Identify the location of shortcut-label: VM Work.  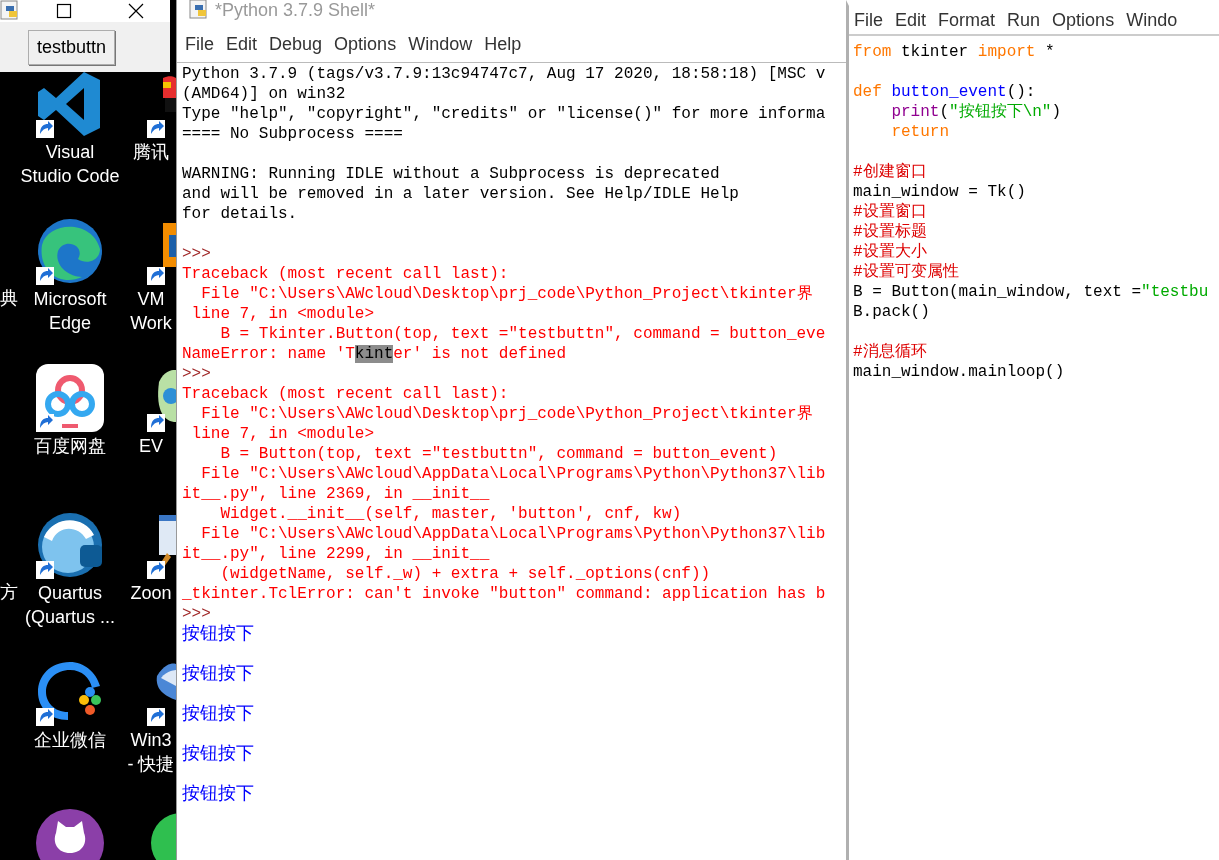
(151, 311).